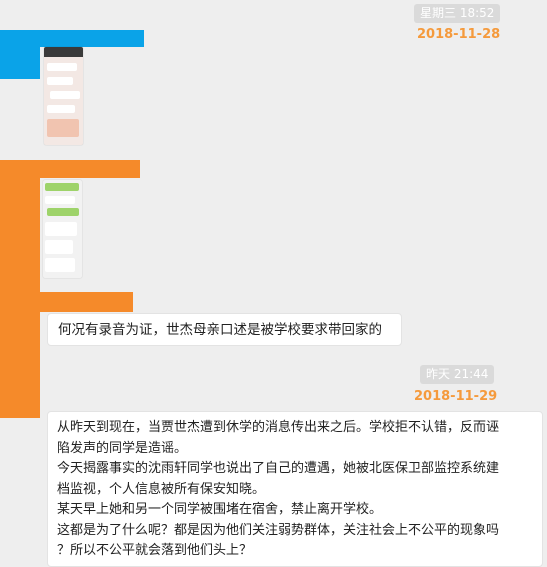  What do you see at coordinates (20, 63) in the screenshot?
I see `redaction-block-blue-lower` at bounding box center [20, 63].